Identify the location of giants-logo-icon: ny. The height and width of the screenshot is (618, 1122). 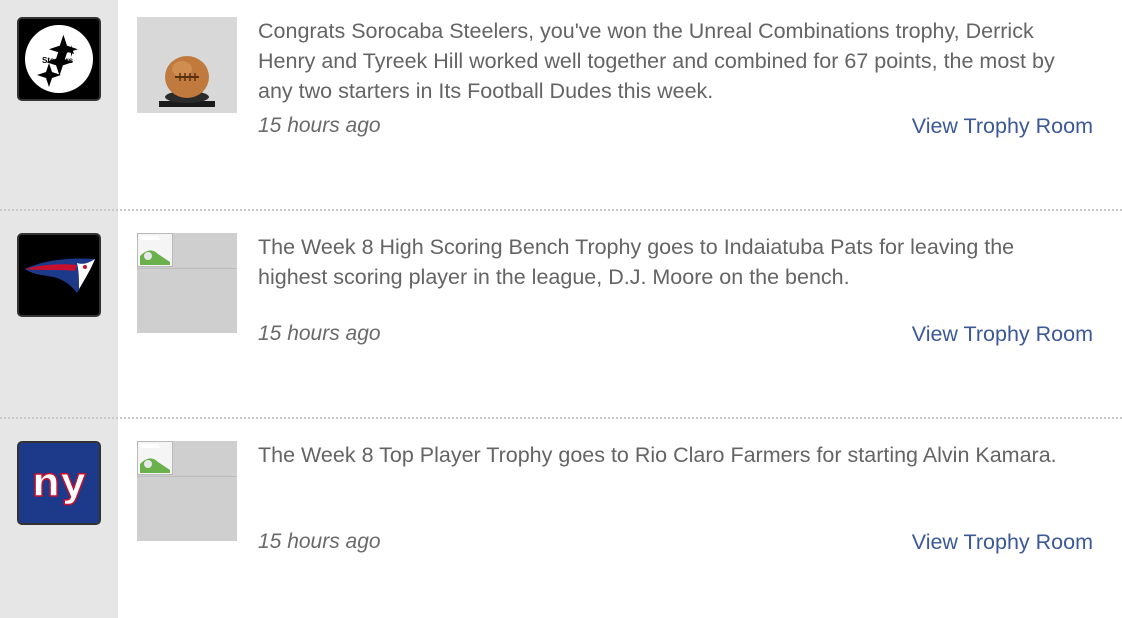
(59, 483).